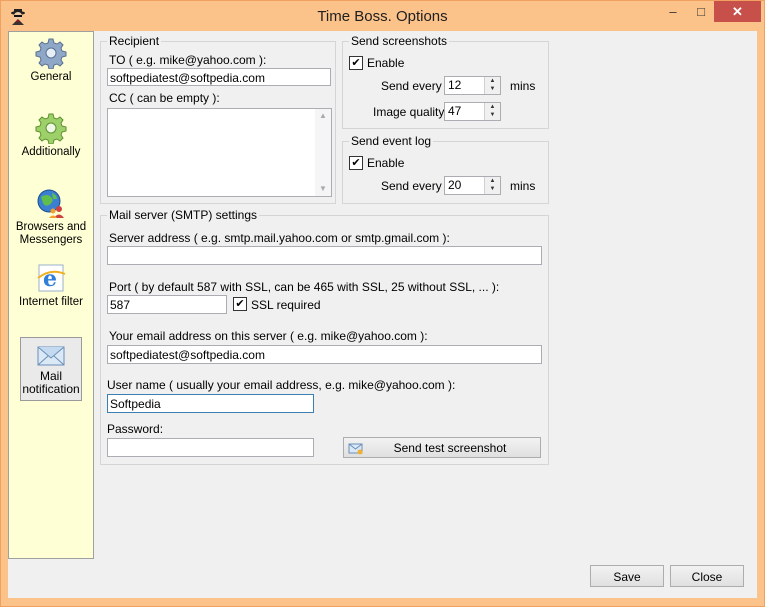 The width and height of the screenshot is (765, 607). What do you see at coordinates (51, 233) in the screenshot?
I see `sidebar-item-label: Browsers and Messengers` at bounding box center [51, 233].